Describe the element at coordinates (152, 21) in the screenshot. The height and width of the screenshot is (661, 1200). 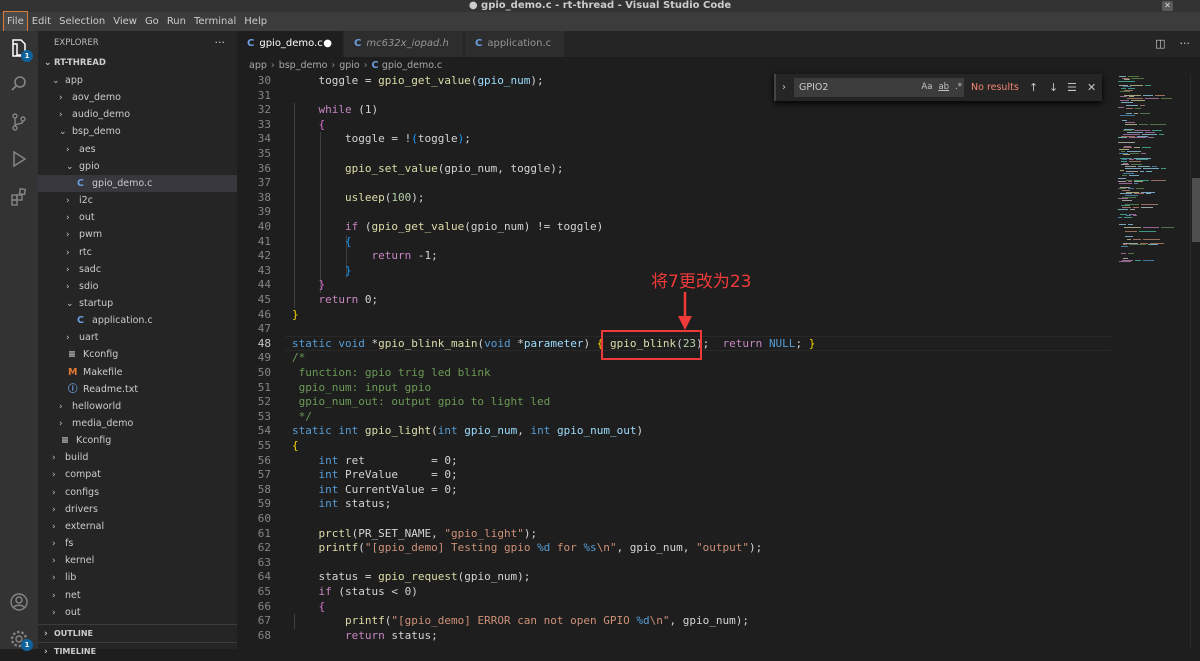
I see `menu-go: Go` at that location.